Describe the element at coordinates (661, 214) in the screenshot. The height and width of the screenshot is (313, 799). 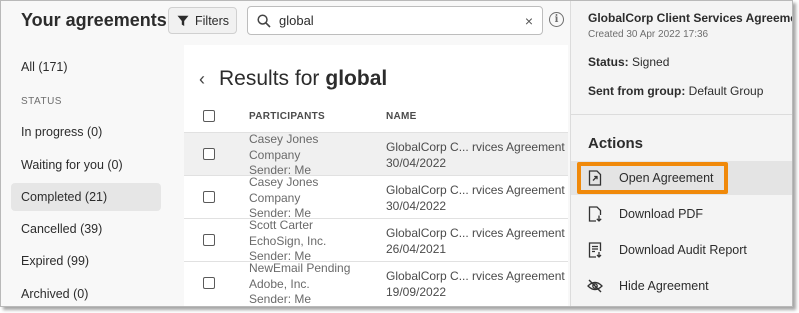
I see `download-pdf-label: Download PDF` at that location.